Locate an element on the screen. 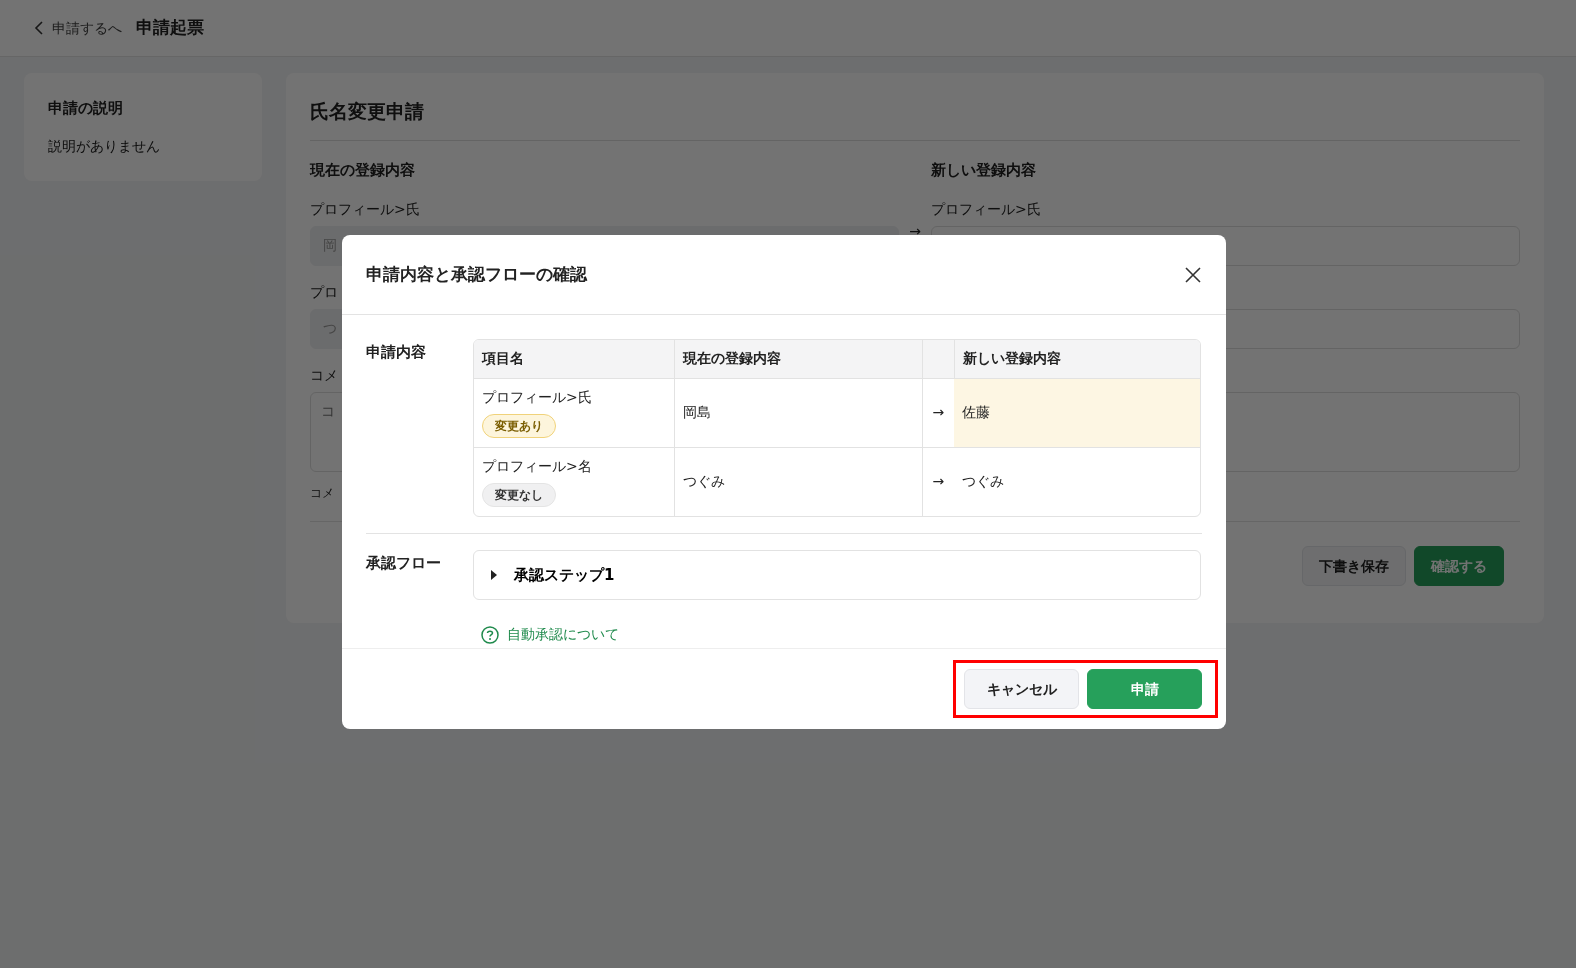  status-badge: 変更あり is located at coordinates (519, 426).